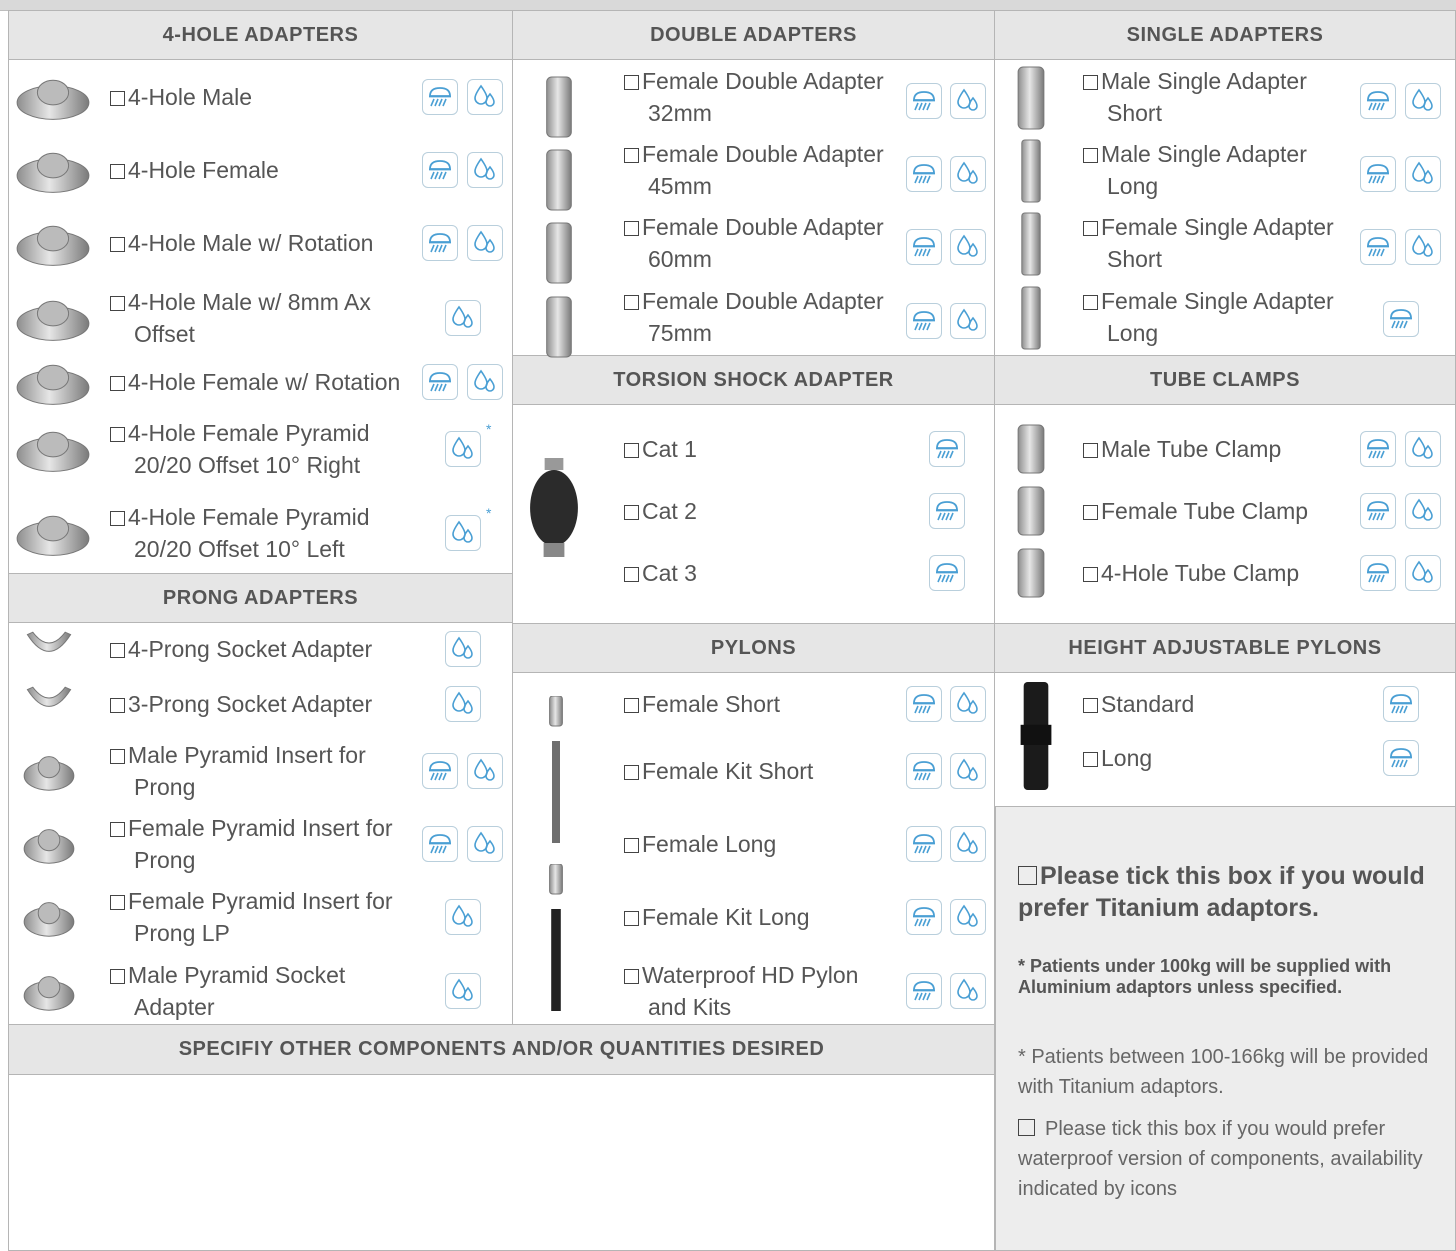 Image resolution: width=1456 pixels, height=1251 pixels. What do you see at coordinates (260, 844) in the screenshot?
I see `prong-adapter-item: Female Pyramid Insert for Prong` at bounding box center [260, 844].